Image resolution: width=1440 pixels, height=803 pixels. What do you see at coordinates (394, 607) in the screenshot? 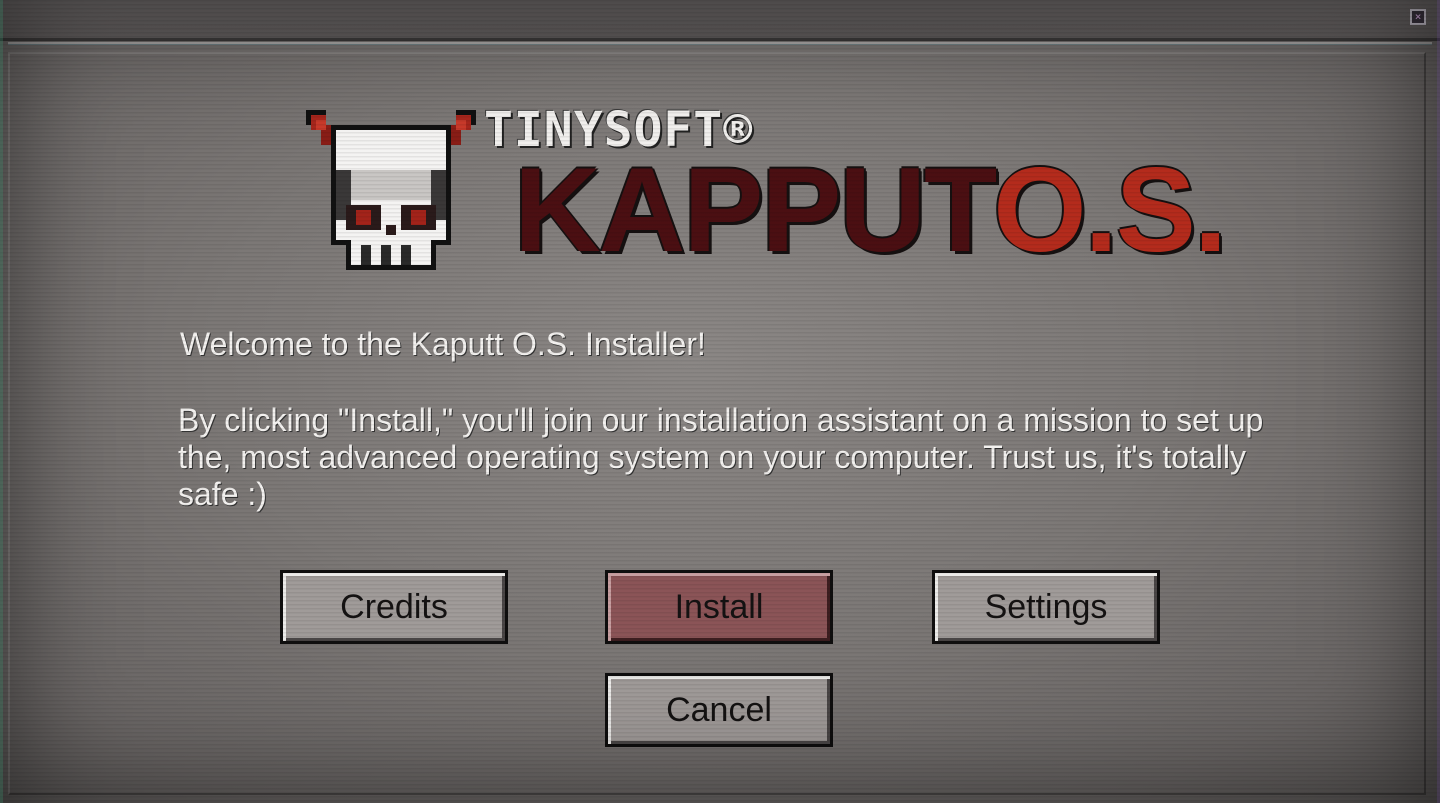
I see `credits-button: Credits` at bounding box center [394, 607].